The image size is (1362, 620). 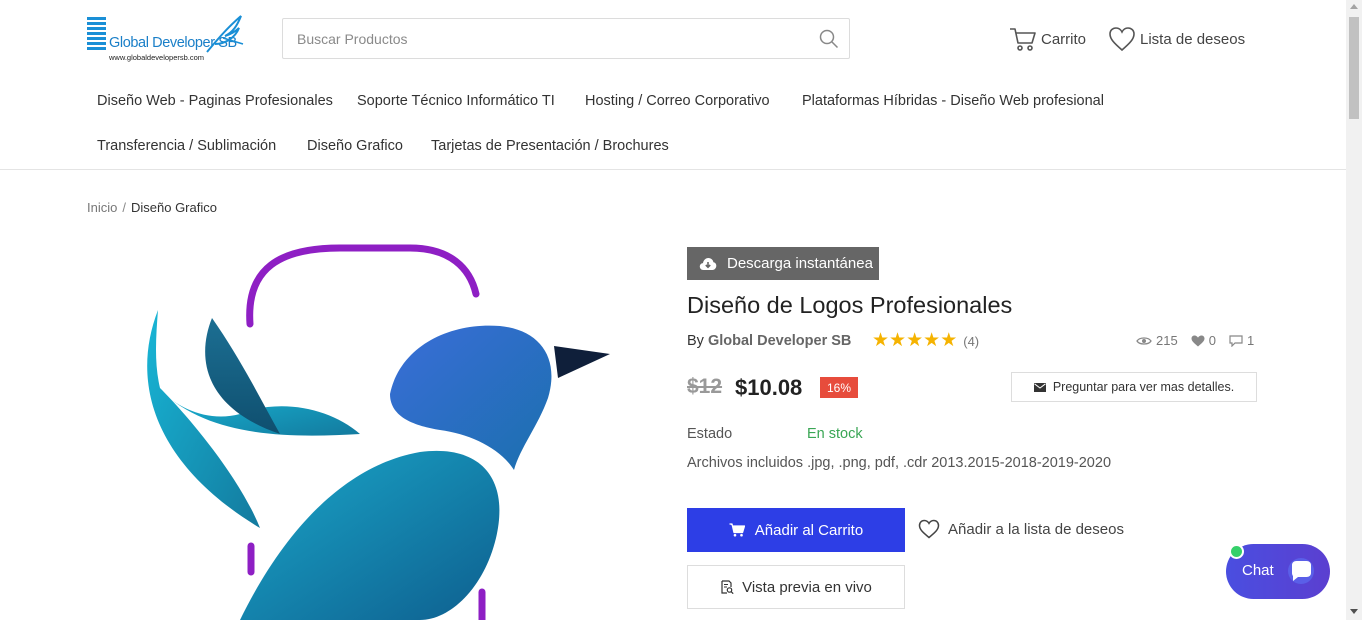 What do you see at coordinates (1198, 340) in the screenshot?
I see `heart-filled-icon` at bounding box center [1198, 340].